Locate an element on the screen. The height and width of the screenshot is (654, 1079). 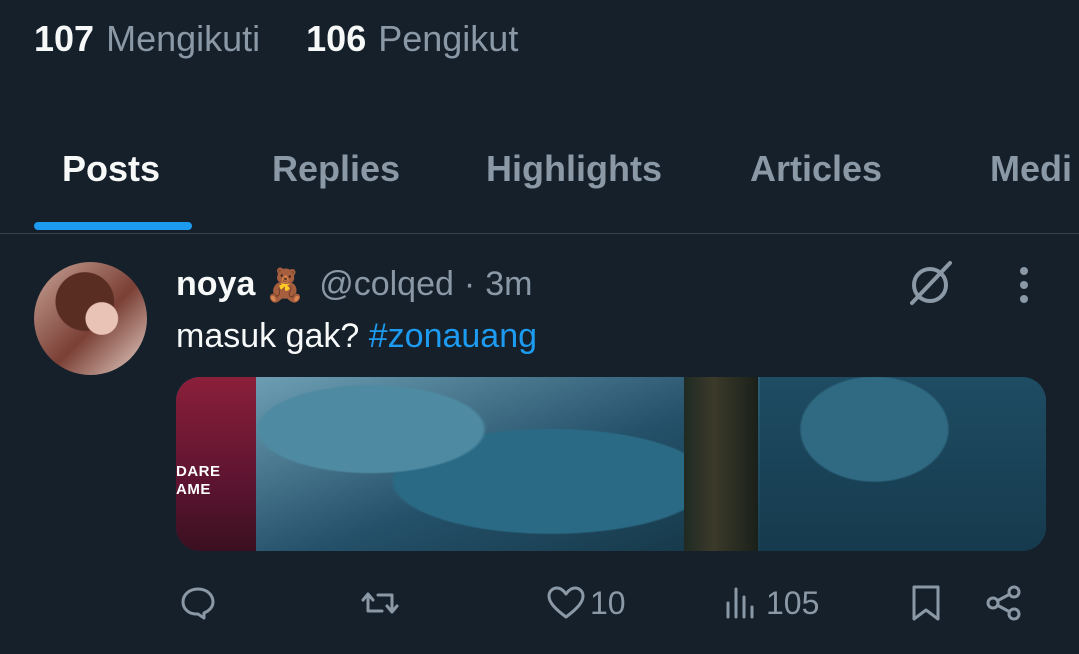
share-icon is located at coordinates (1003, 603).